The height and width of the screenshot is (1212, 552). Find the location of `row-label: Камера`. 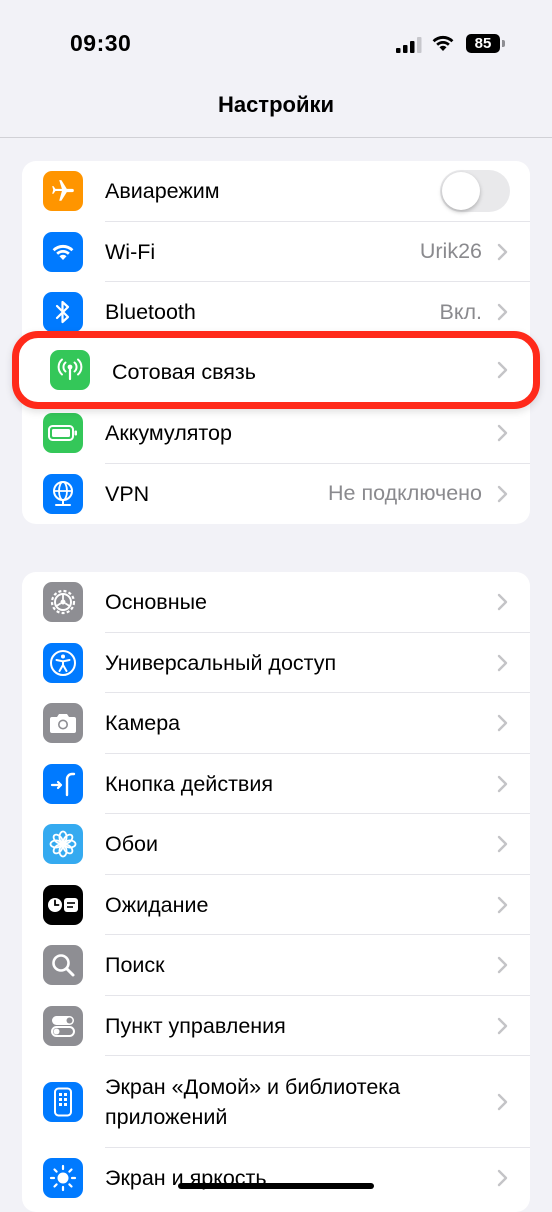

row-label: Камера is located at coordinates (143, 723).